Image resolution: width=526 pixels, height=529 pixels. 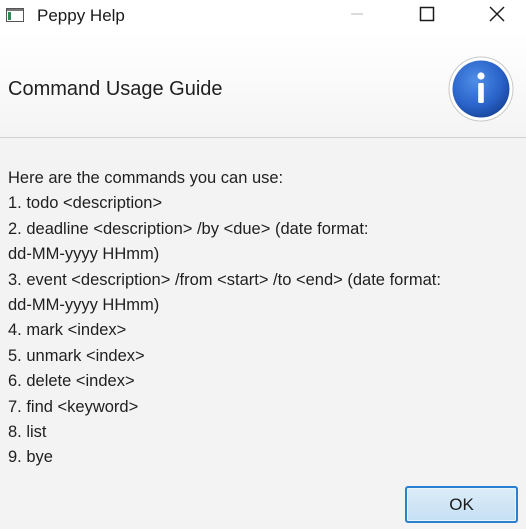 What do you see at coordinates (15, 15) in the screenshot?
I see `app-window-icon` at bounding box center [15, 15].